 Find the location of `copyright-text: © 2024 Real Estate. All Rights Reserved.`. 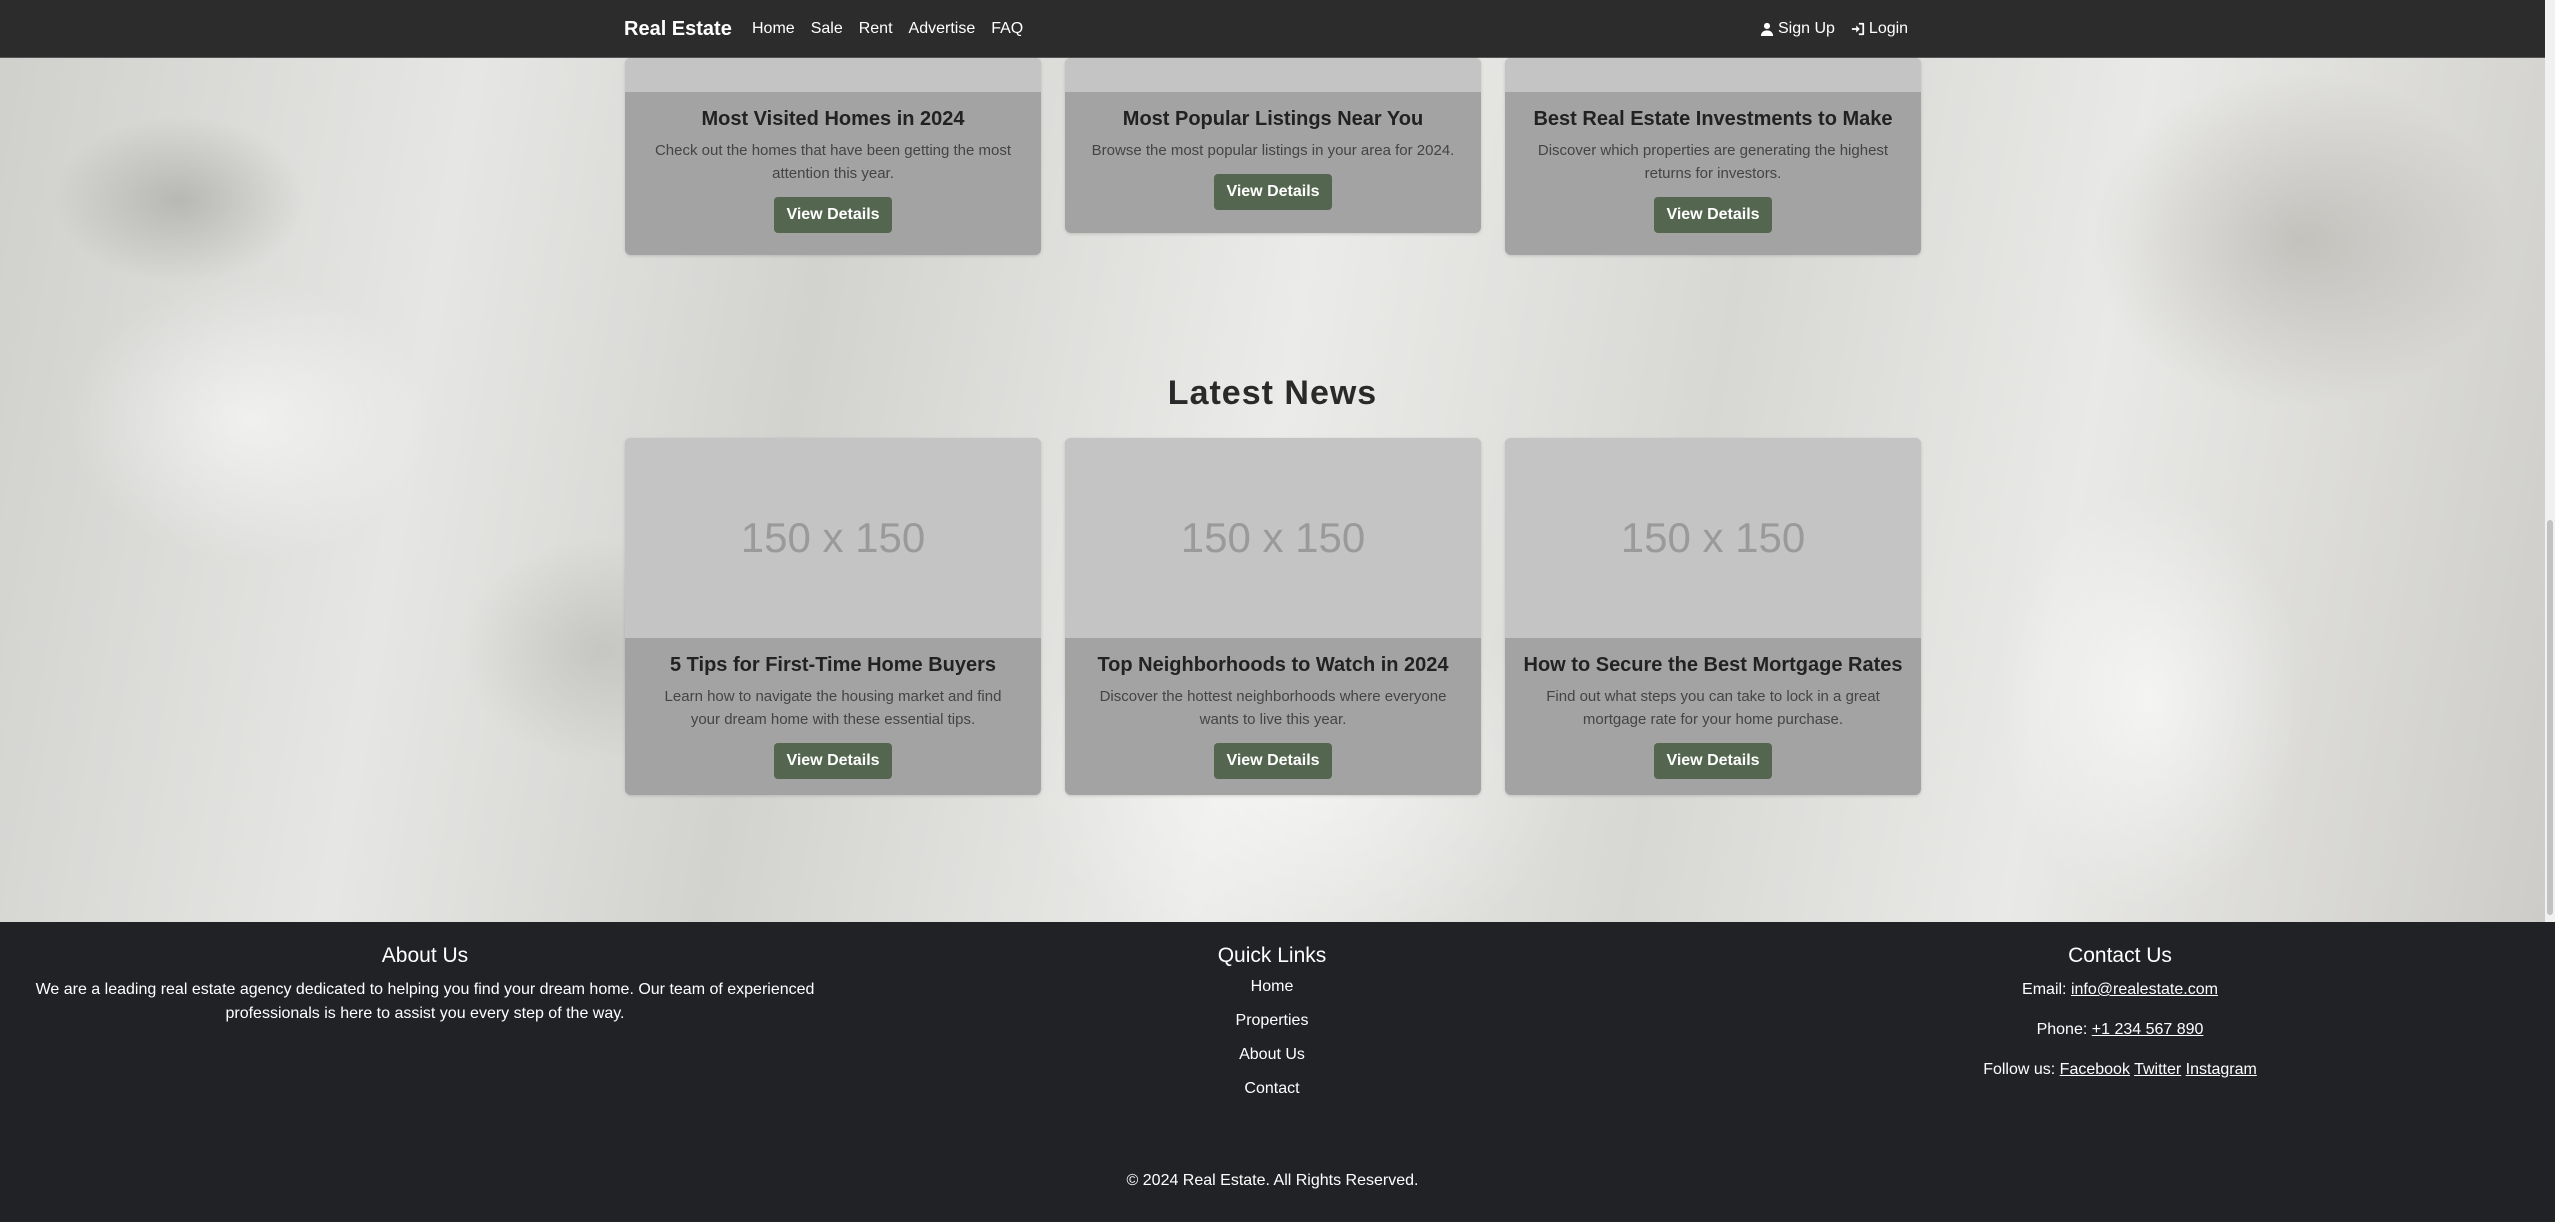

copyright-text: © 2024 Real Estate. All Rights Reserved. is located at coordinates (1272, 1180).